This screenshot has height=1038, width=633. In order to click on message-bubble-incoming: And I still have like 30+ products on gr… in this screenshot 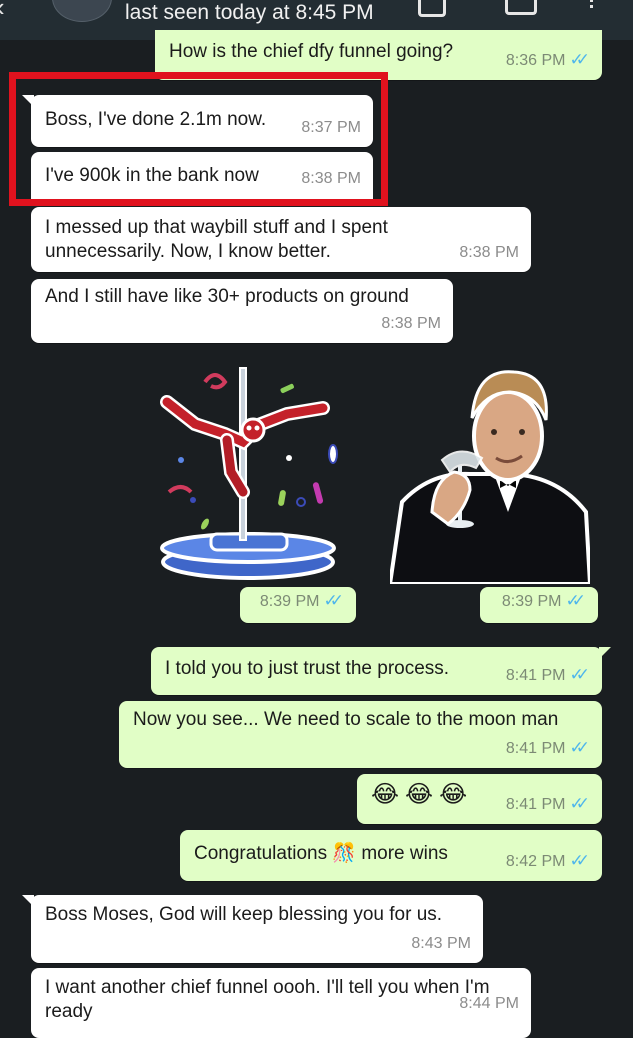, I will do `click(242, 311)`.